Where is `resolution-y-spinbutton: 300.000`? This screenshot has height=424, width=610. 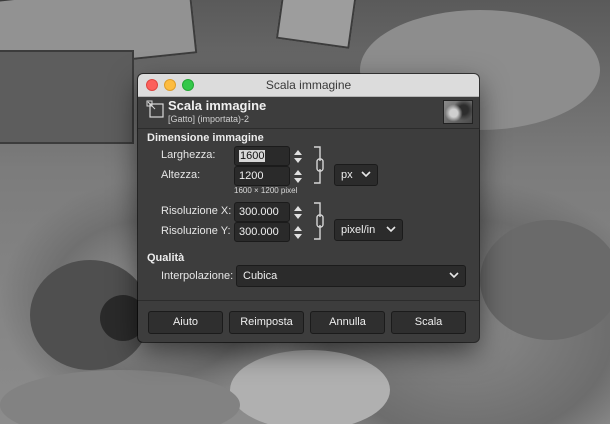
resolution-y-spinbutton: 300.000 is located at coordinates (269, 232).